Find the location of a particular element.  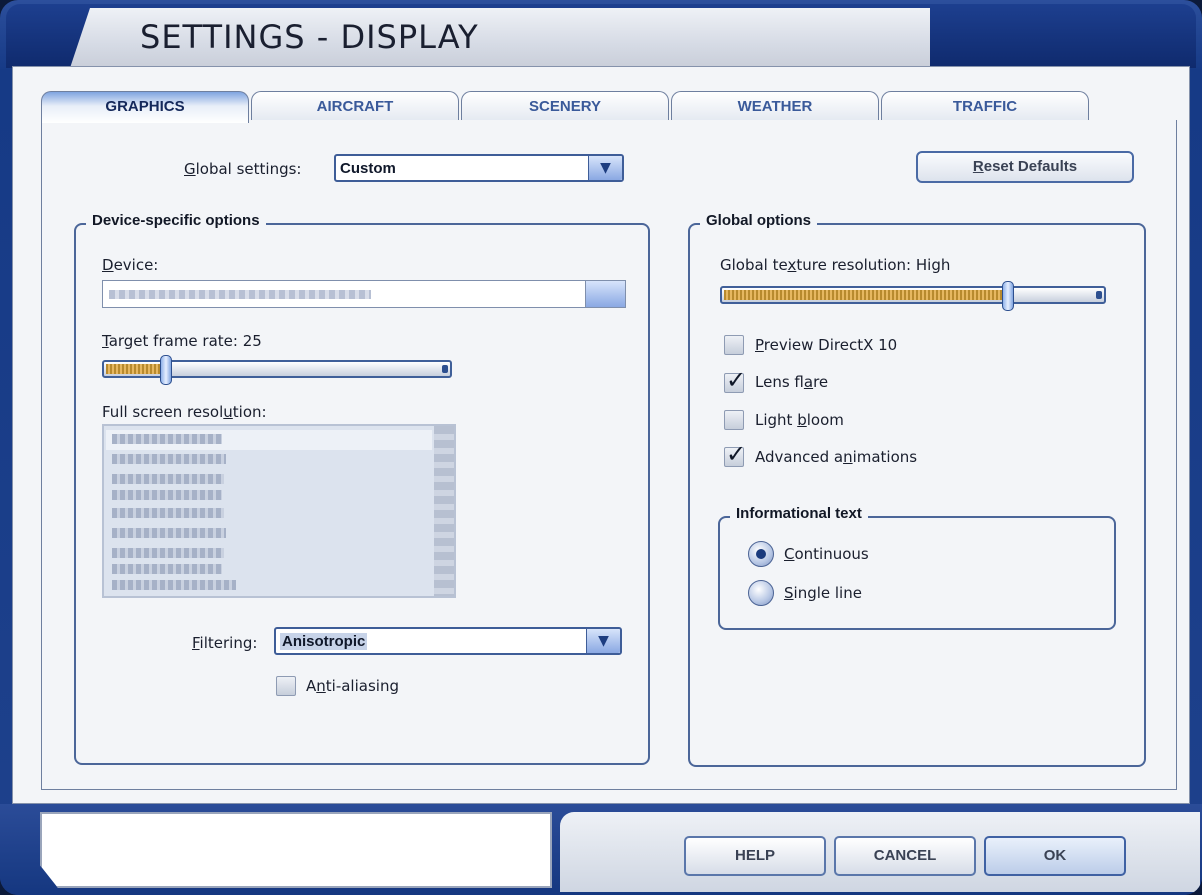

light-bloom-label: Light bloom is located at coordinates (799, 420).